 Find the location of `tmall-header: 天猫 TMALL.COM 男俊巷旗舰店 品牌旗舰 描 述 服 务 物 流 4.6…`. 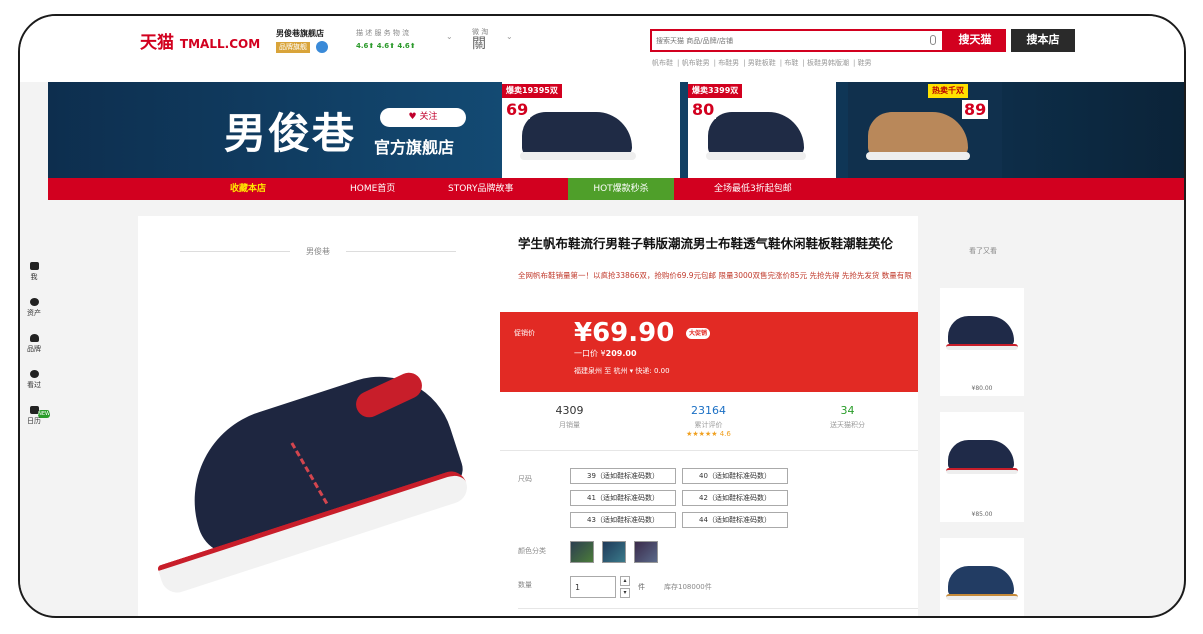

tmall-header: 天猫 TMALL.COM 男俊巷旗舰店 品牌旗舰 描 述 服 务 物 流 4.6… is located at coordinates (602, 49).